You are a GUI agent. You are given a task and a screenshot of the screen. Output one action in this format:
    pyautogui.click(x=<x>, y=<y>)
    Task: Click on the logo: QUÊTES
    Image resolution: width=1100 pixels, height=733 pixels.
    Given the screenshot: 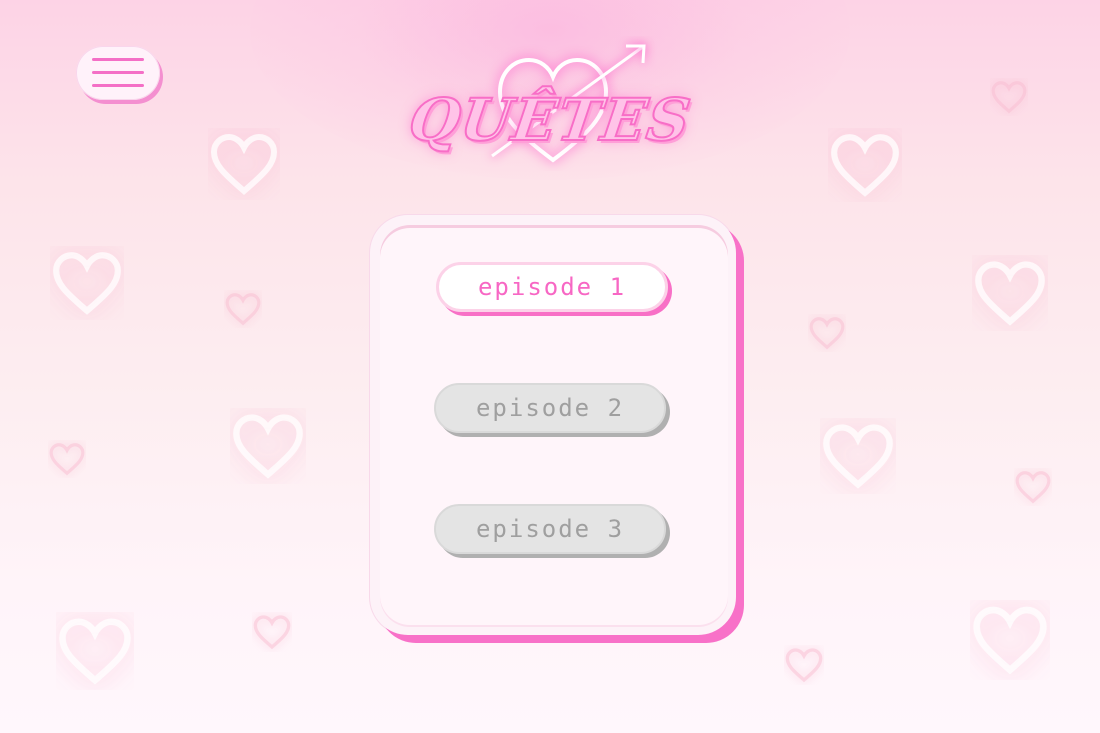 What is the action you would take?
    pyautogui.click(x=555, y=103)
    